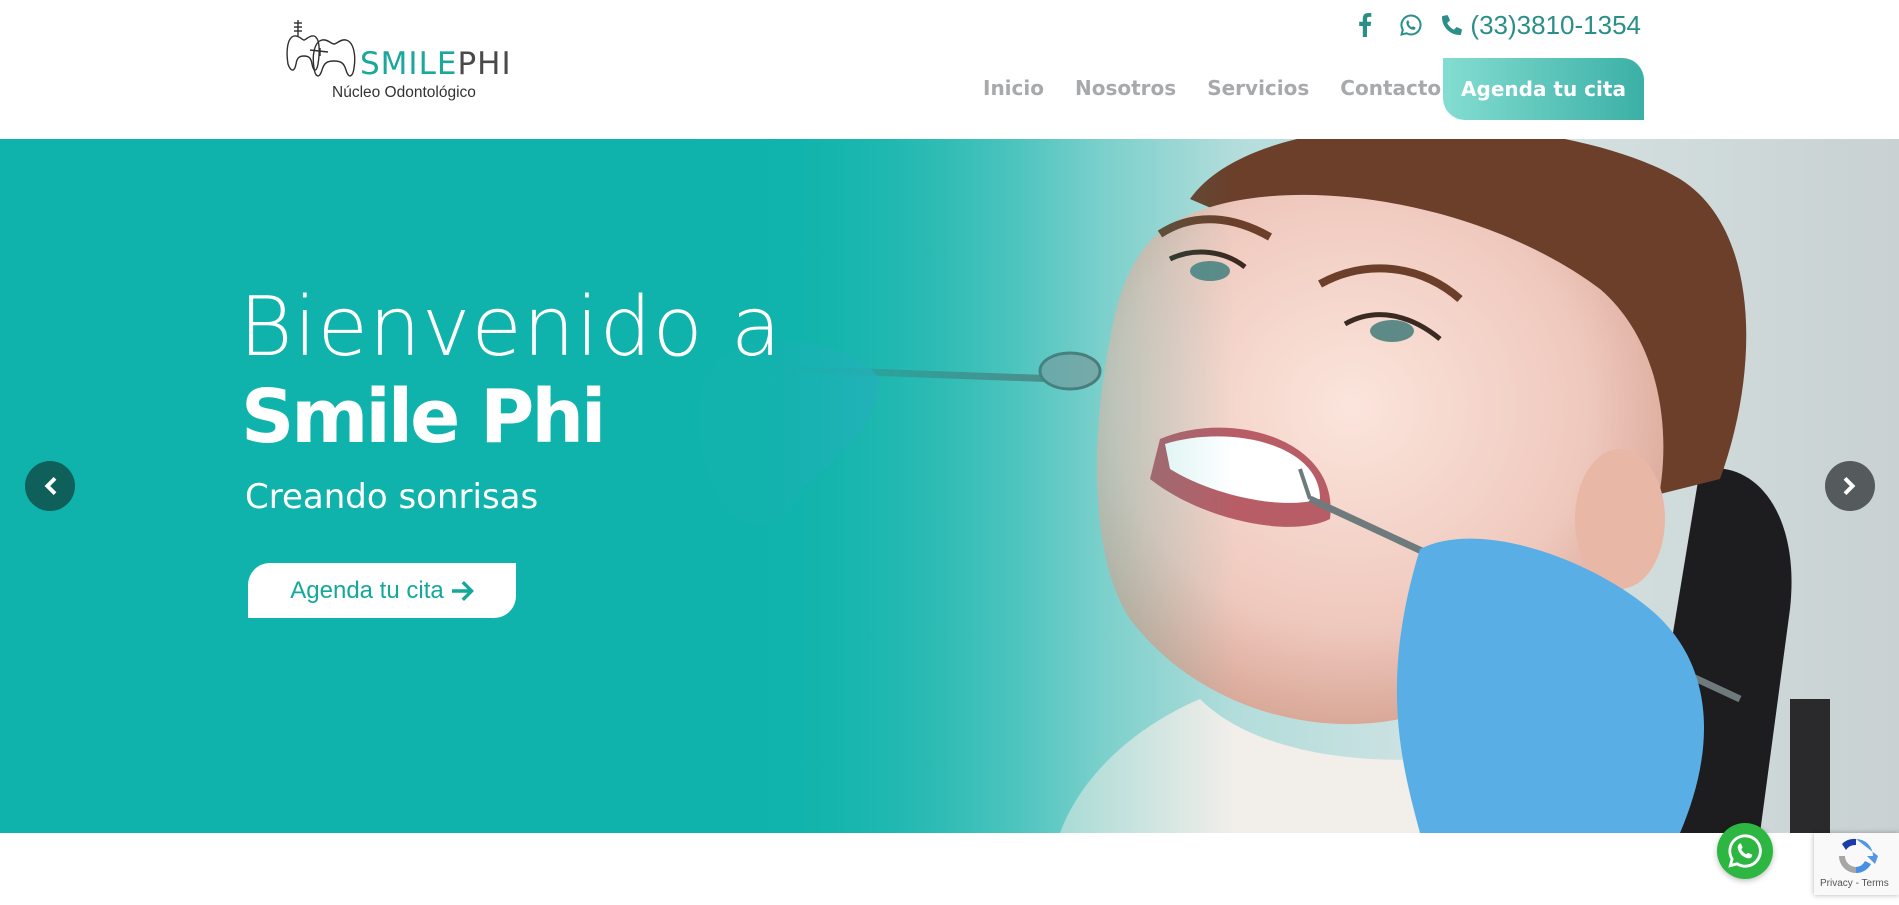 Image resolution: width=1899 pixels, height=905 pixels. I want to click on chevron-right-icon, so click(1849, 486).